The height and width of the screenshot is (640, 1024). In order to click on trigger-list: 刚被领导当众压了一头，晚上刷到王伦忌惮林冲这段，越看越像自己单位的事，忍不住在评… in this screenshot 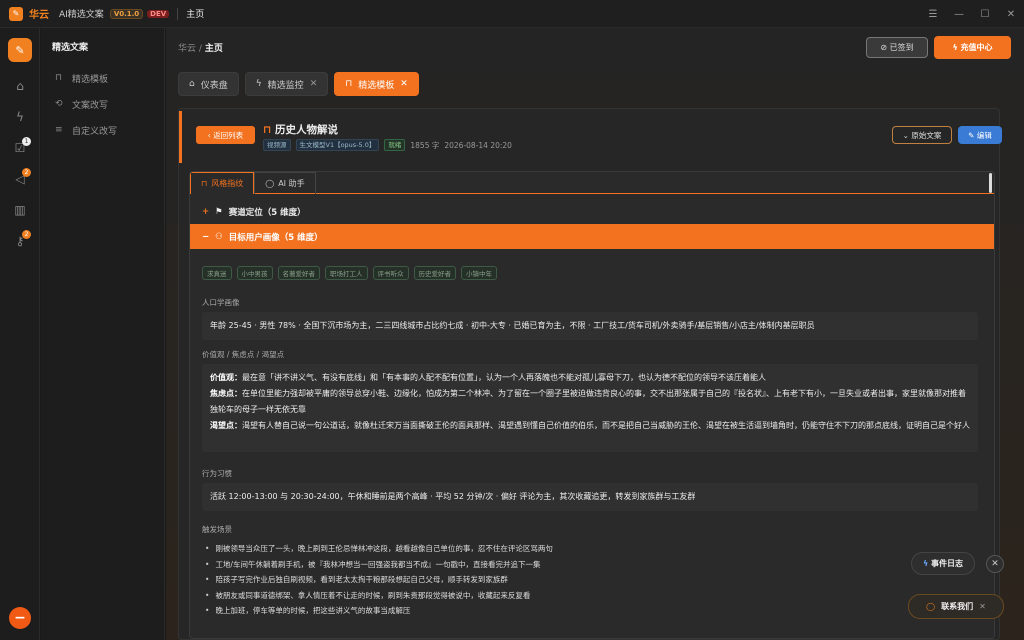, I will do `click(587, 580)`.